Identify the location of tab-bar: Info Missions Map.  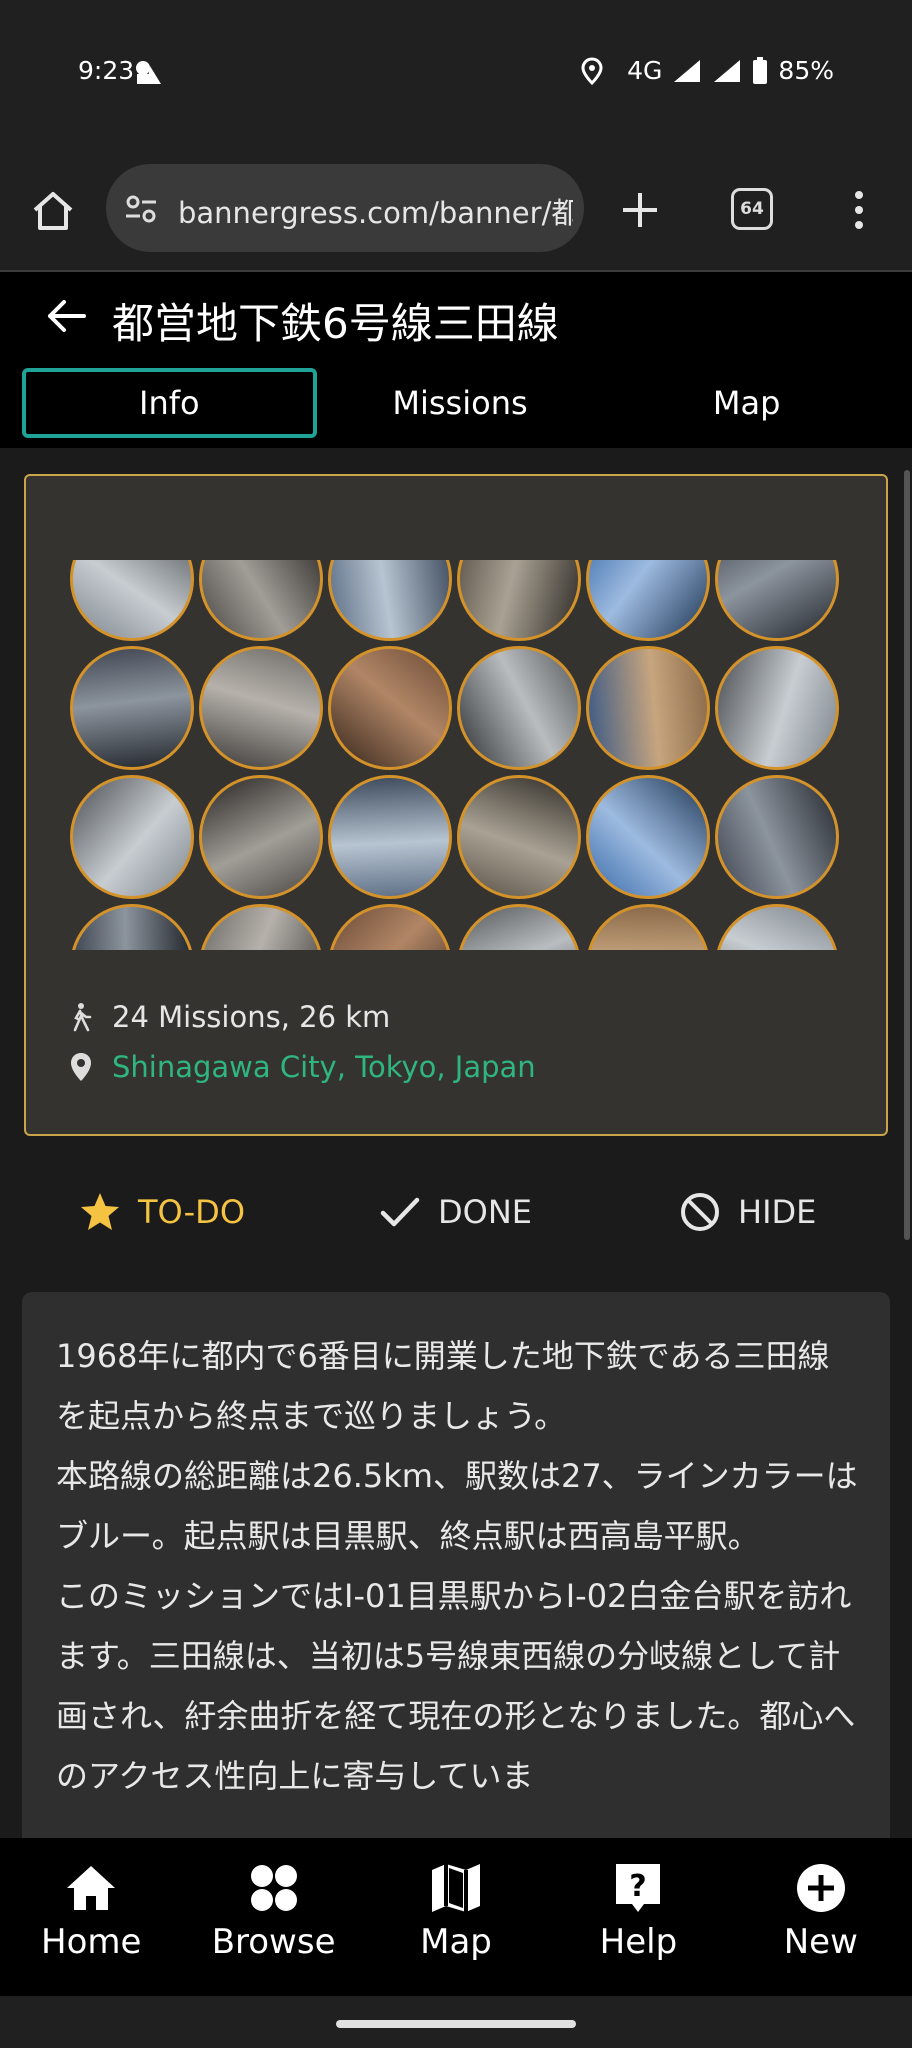
(456, 403).